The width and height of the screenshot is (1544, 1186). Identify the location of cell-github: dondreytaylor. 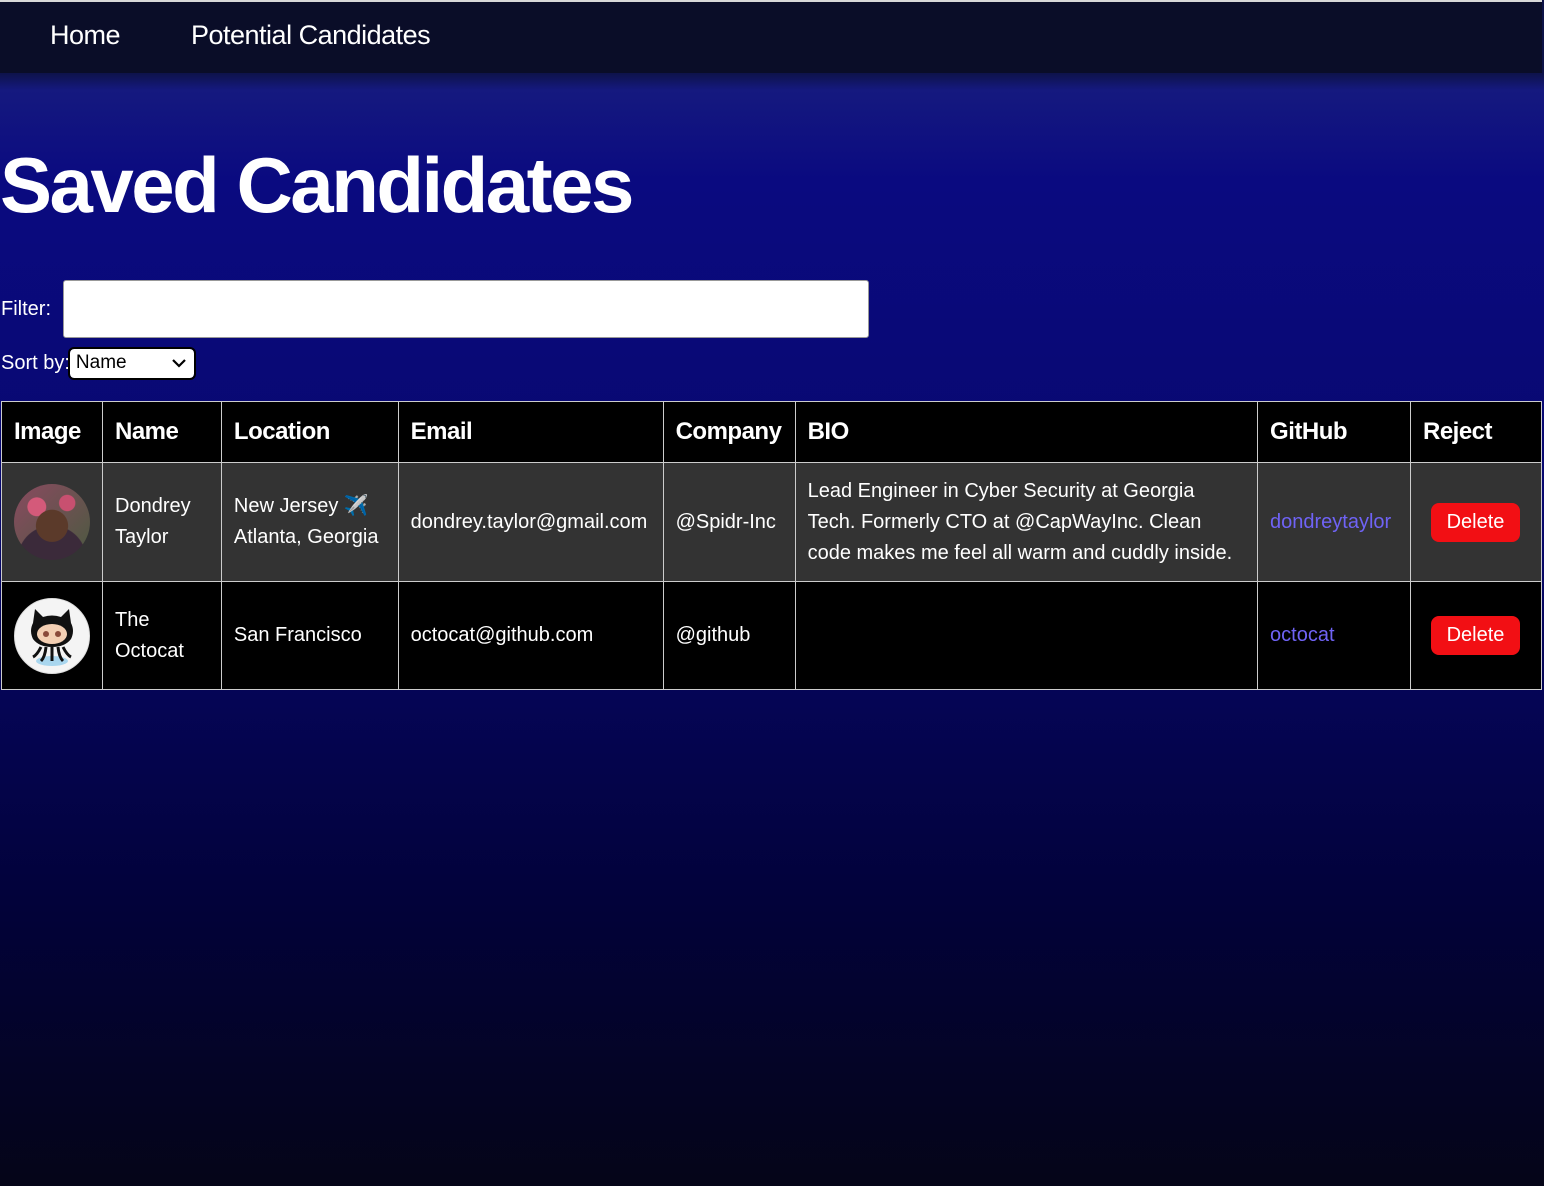
(1334, 522).